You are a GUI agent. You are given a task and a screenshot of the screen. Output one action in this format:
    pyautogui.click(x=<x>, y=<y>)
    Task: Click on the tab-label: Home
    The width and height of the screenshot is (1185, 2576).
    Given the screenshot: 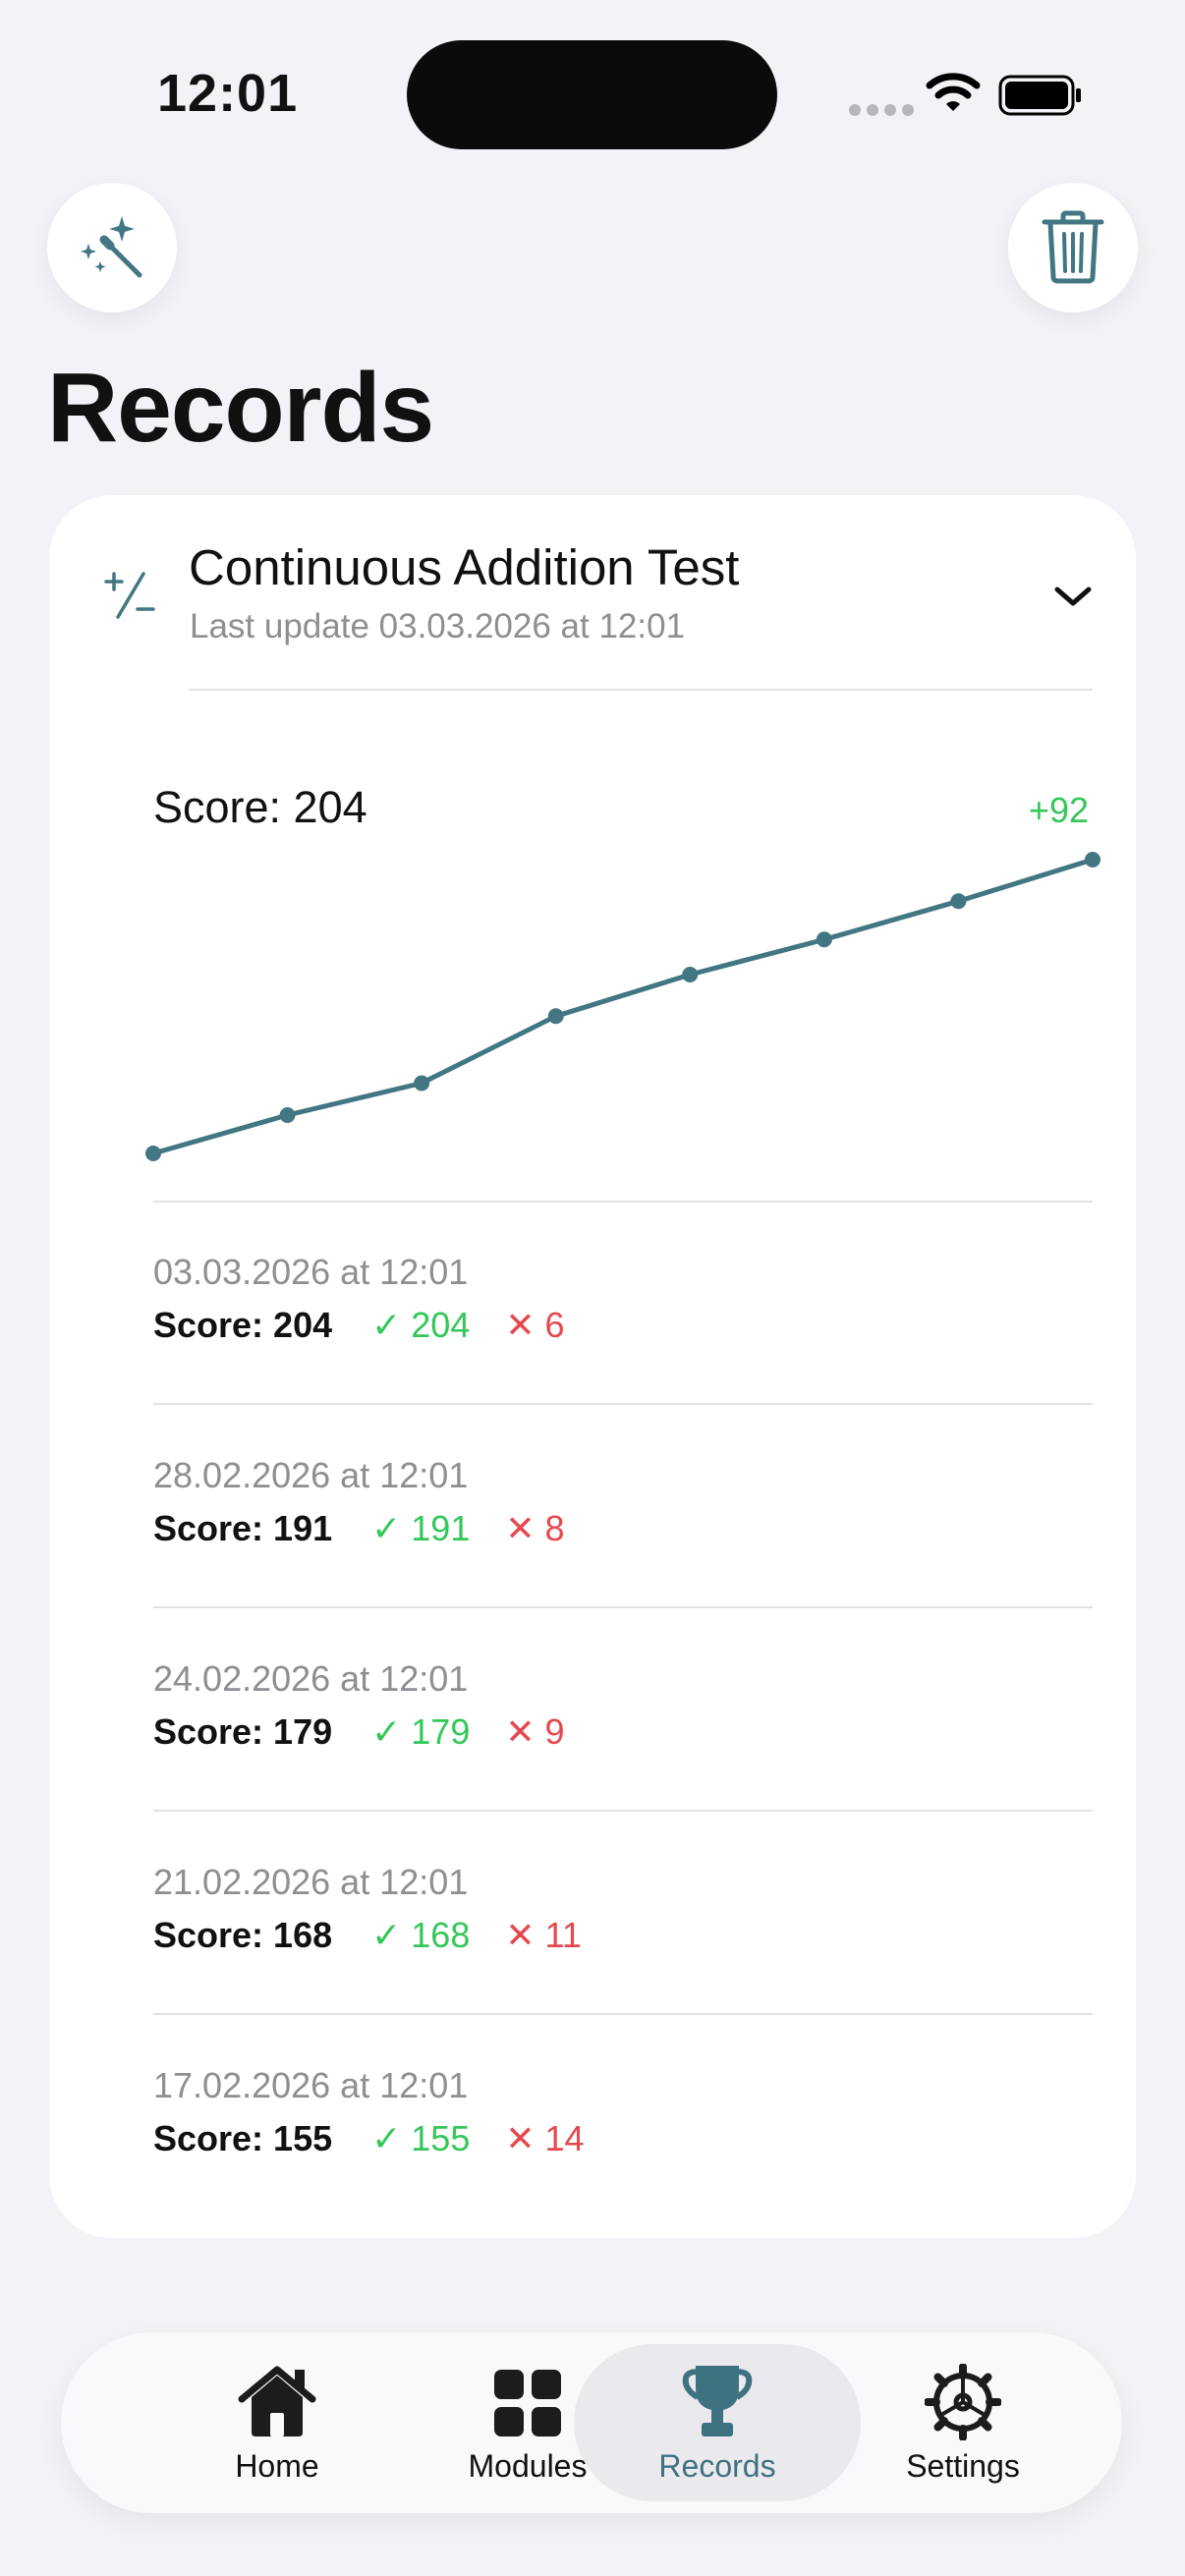 What is the action you would take?
    pyautogui.click(x=277, y=2466)
    